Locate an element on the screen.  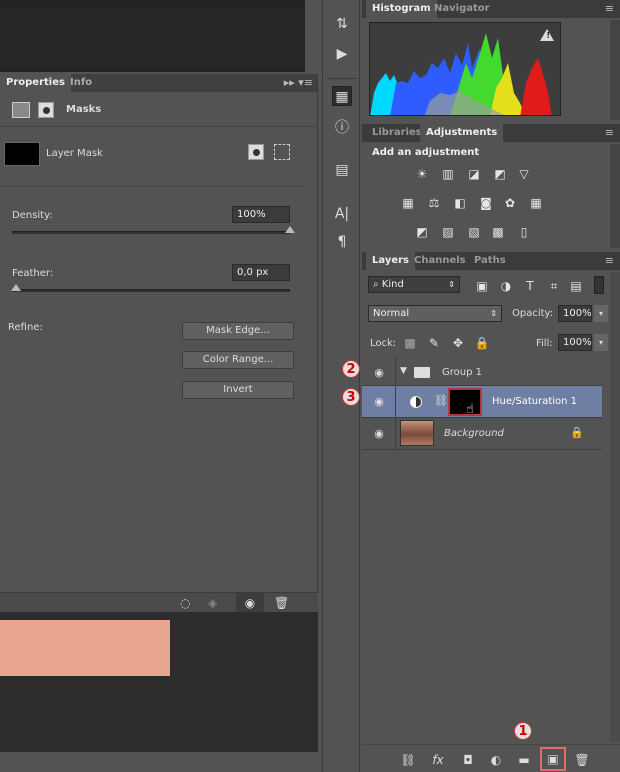
blend-mode-select: Normal ⇕ is located at coordinates (435, 313).